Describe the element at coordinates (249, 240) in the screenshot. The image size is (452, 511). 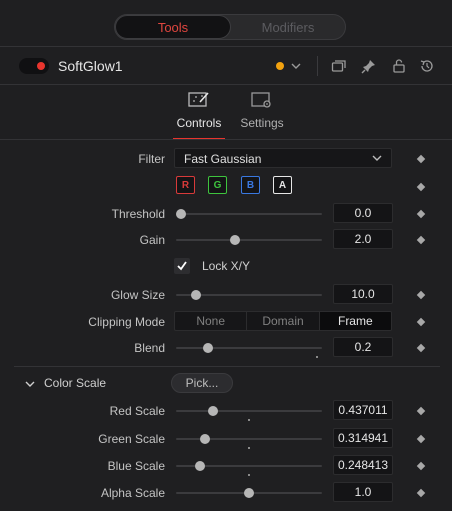
I see `gain-slider` at that location.